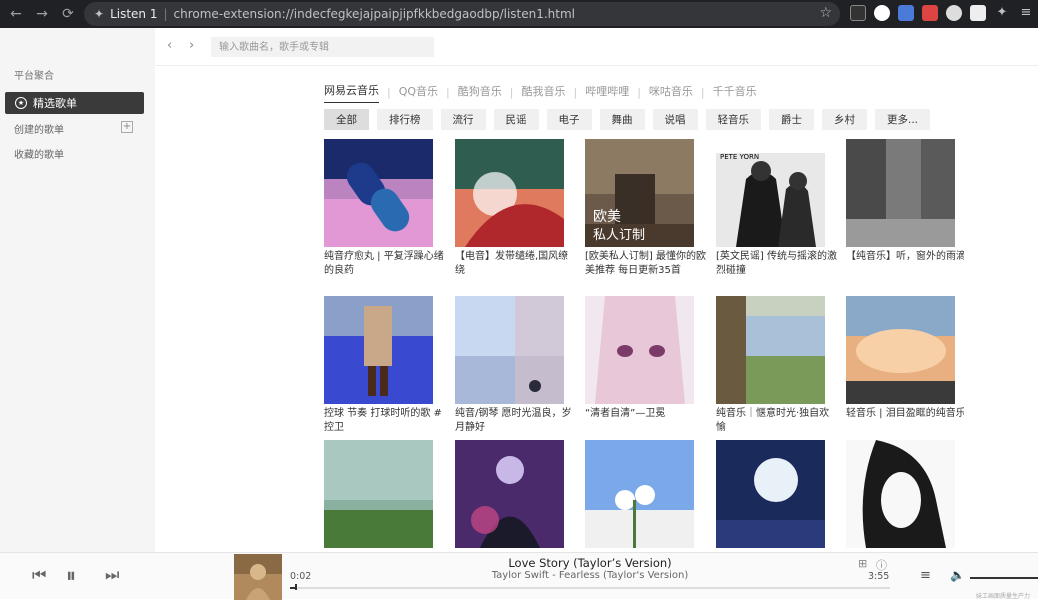  Describe the element at coordinates (791, 119) in the screenshot. I see `genre-filter-chip: 爵士` at that location.